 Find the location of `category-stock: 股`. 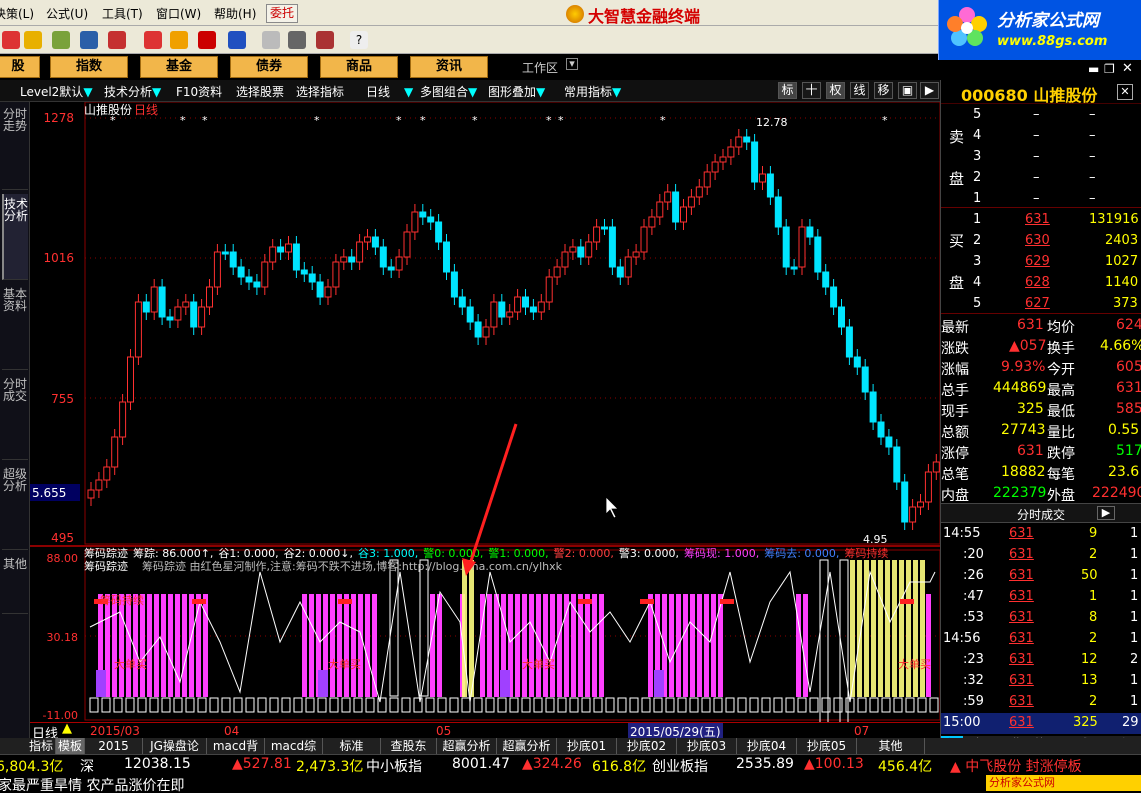

category-stock: 股 is located at coordinates (20, 67).